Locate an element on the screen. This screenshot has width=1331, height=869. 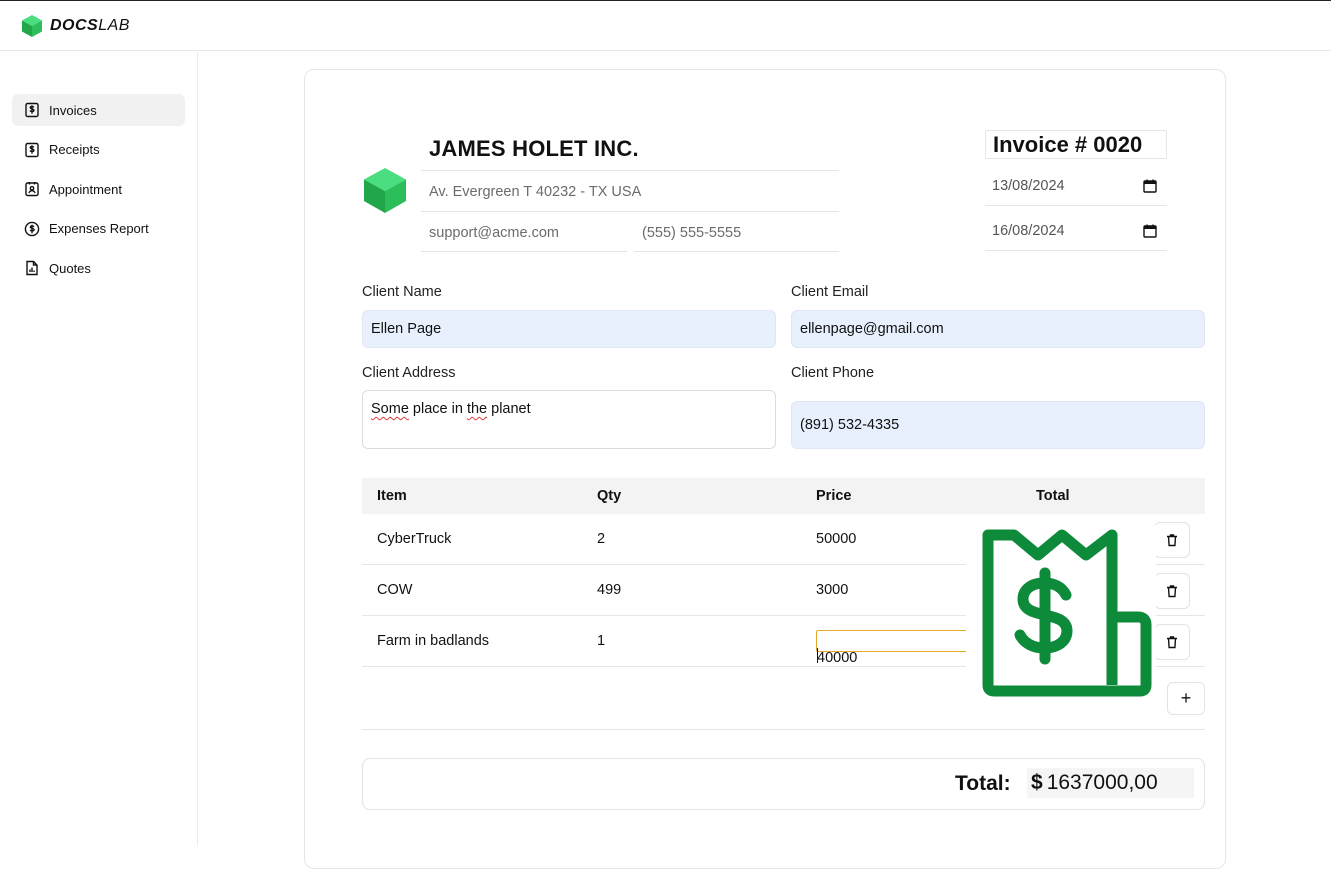
company-phone-field: (555) 555-5555 is located at coordinates (691, 233).